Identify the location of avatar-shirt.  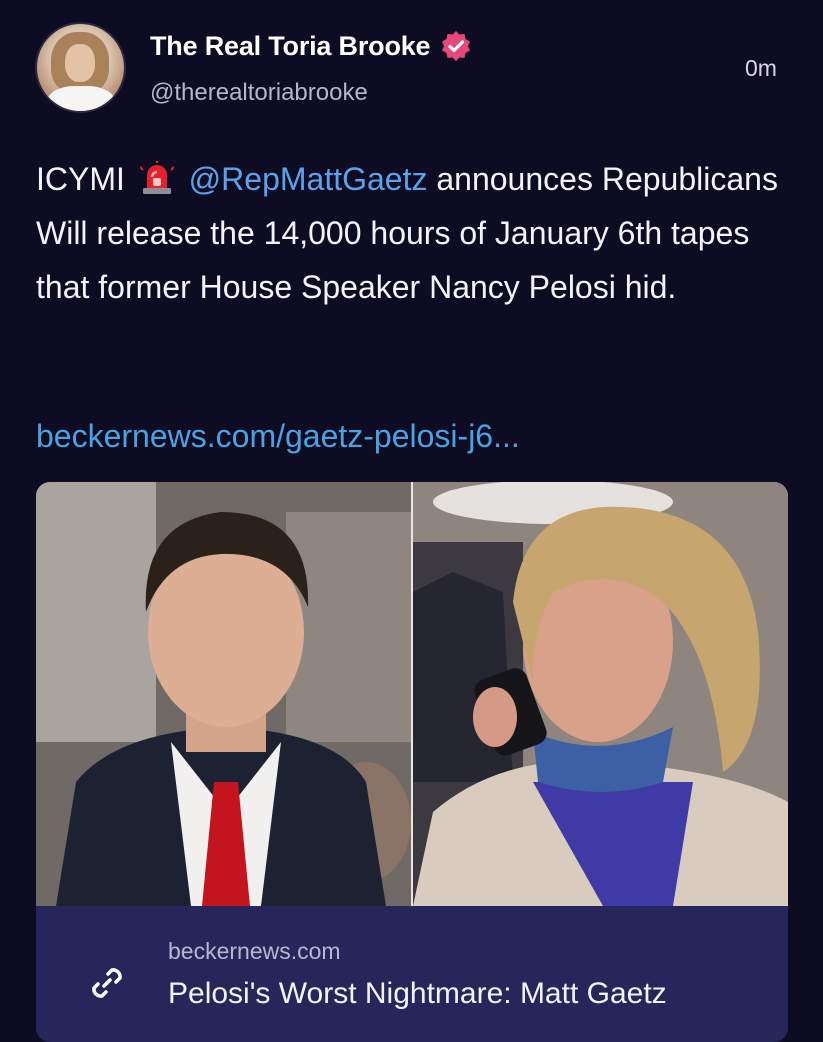
(81, 98).